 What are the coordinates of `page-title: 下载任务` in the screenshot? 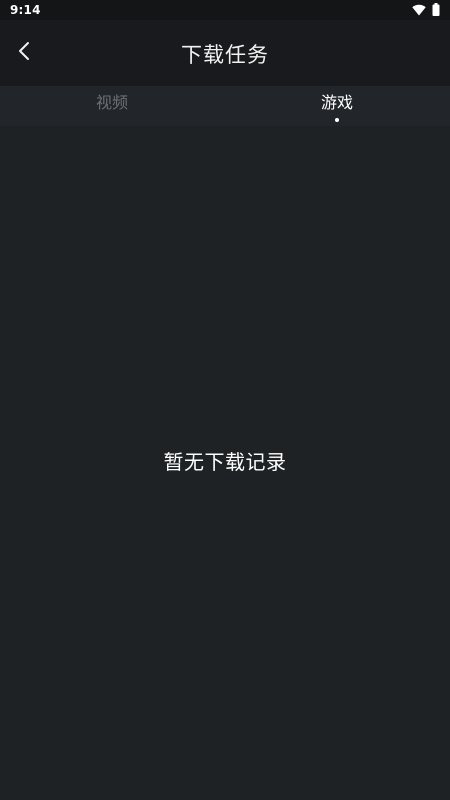 It's located at (225, 55).